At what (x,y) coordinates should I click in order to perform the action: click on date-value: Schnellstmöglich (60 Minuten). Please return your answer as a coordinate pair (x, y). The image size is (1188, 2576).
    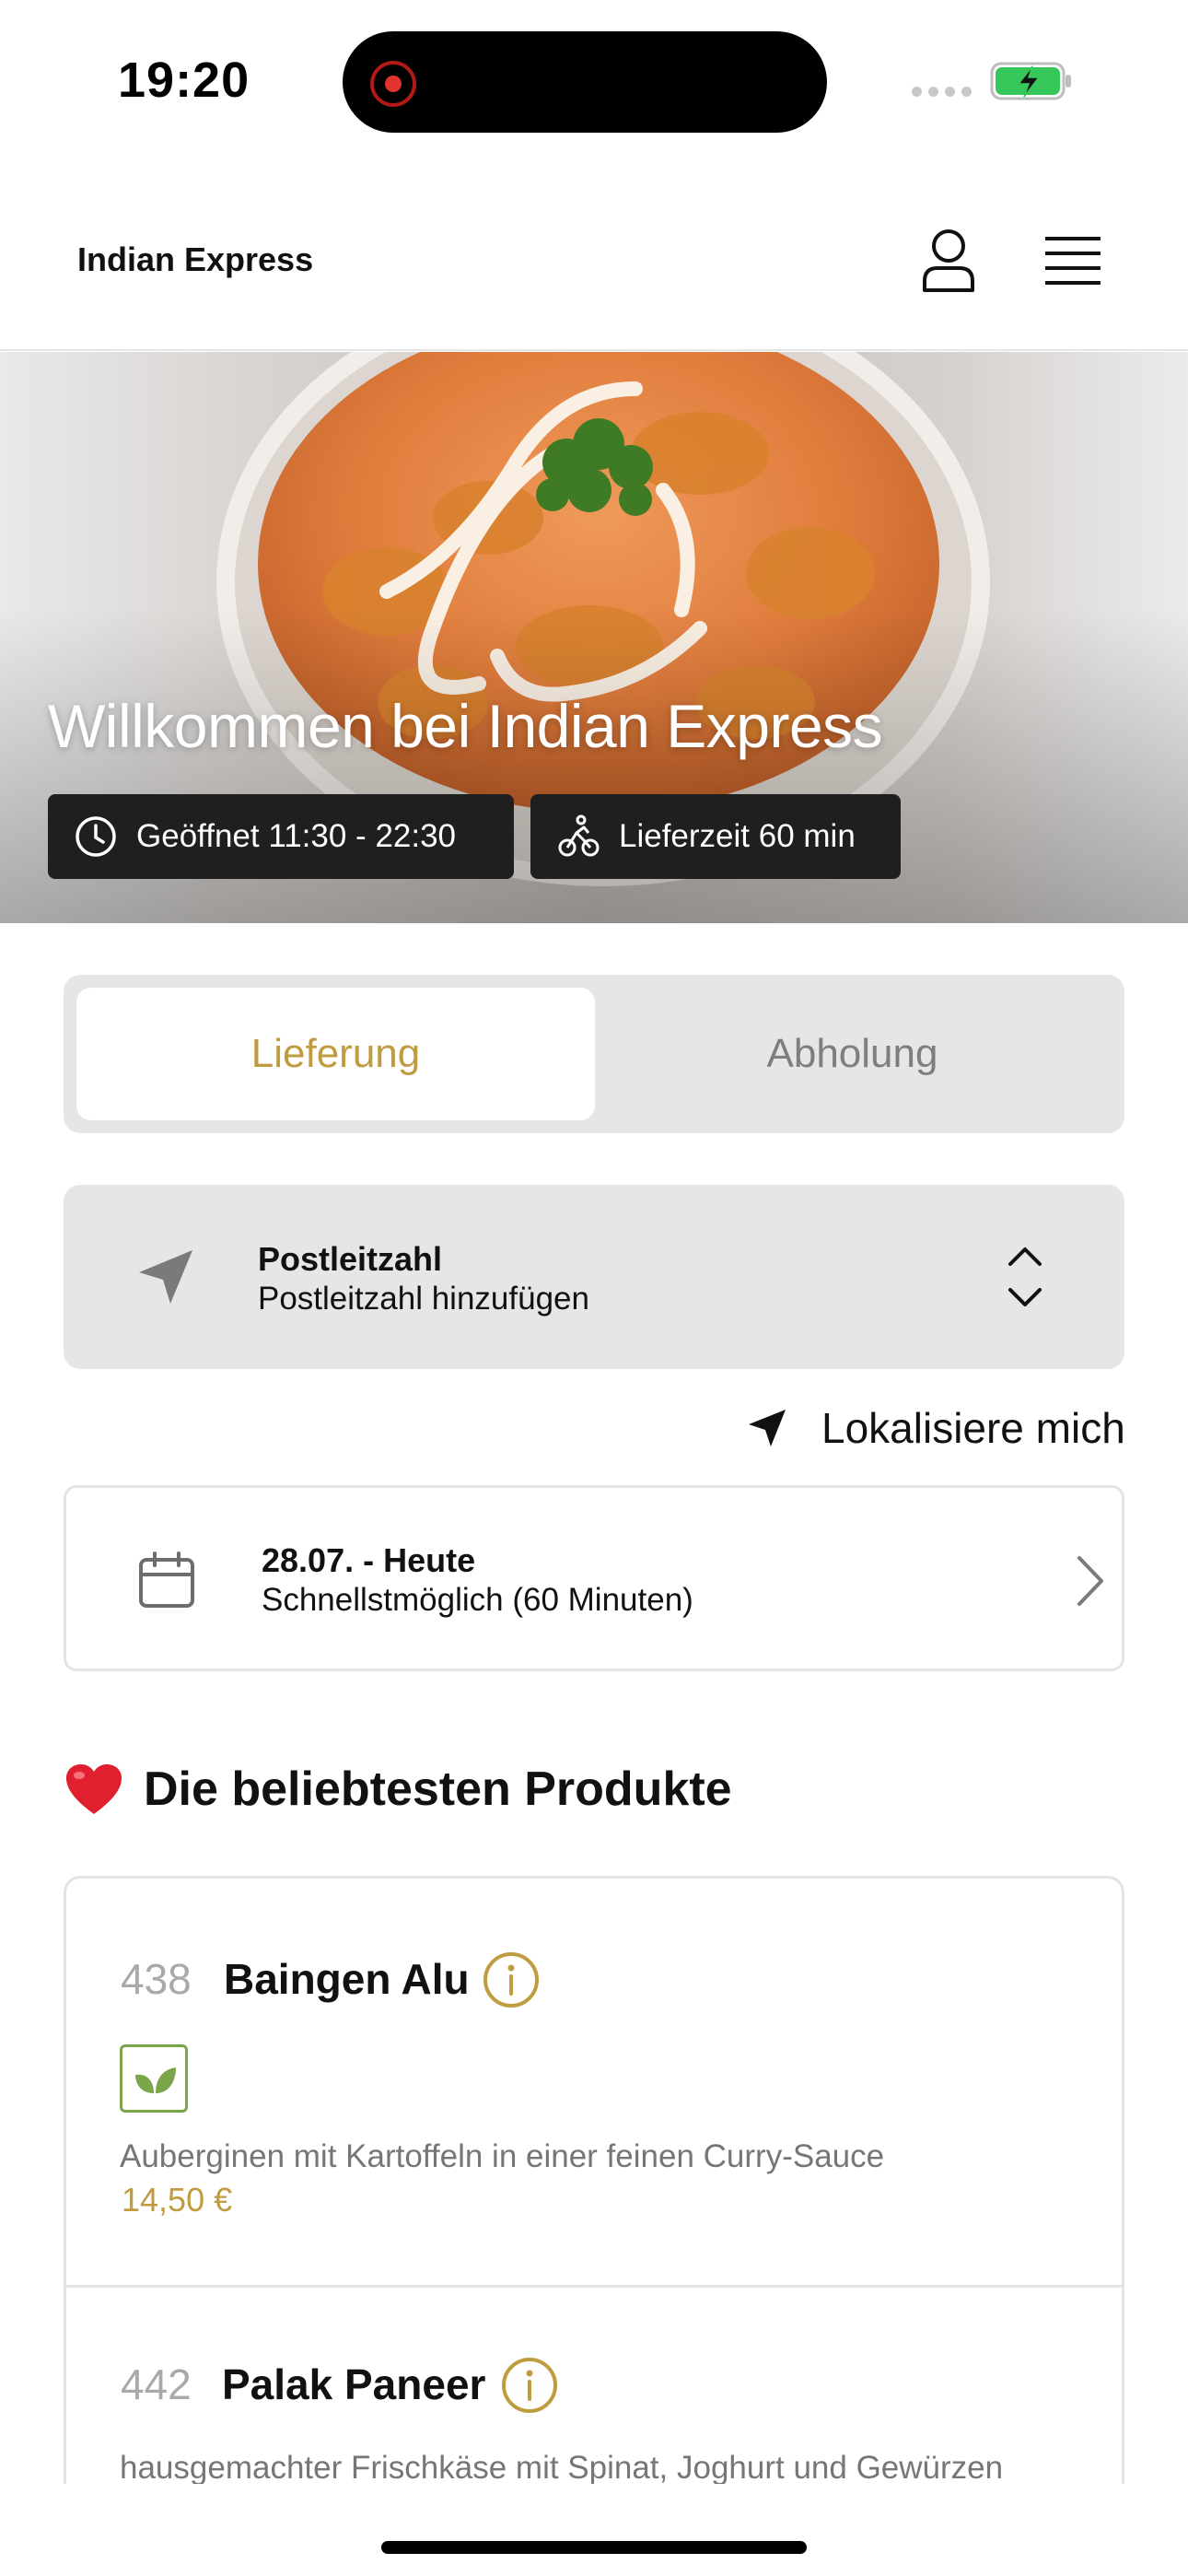
    Looking at the image, I should click on (477, 1600).